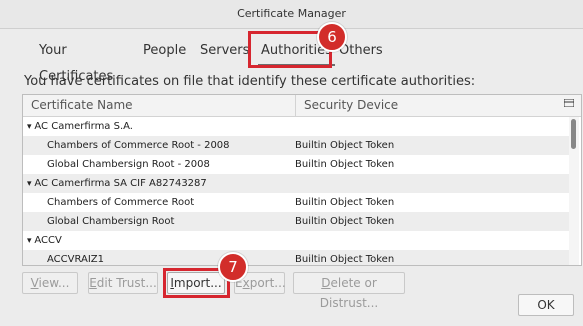  What do you see at coordinates (120, 183) in the screenshot?
I see `row-label: AC Camerfirma SA CIF A82743287` at bounding box center [120, 183].